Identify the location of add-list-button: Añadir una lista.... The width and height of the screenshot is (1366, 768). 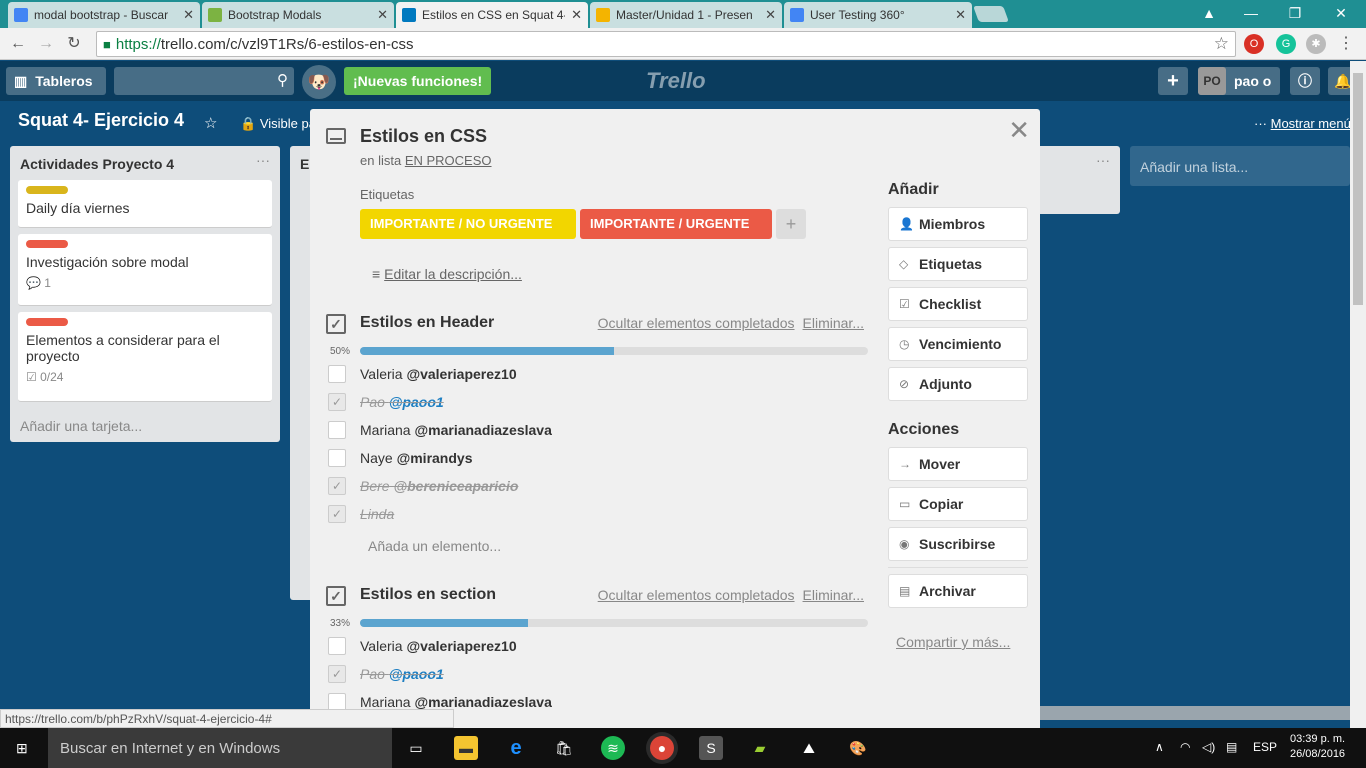
(1240, 166).